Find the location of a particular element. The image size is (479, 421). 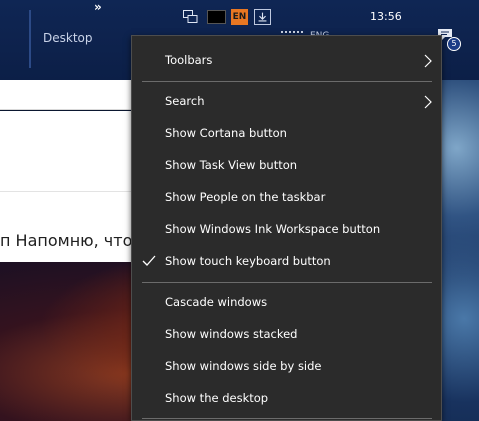

menu-item-cascade-windows: Cascade windows is located at coordinates (286, 303).